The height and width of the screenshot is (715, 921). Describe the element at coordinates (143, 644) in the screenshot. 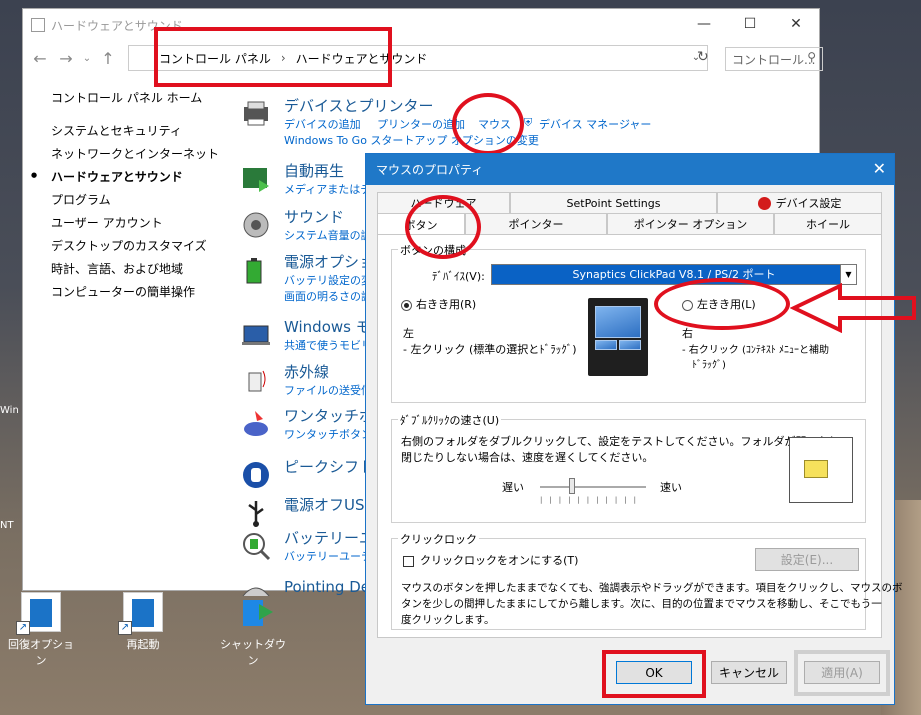

I see `desktop-icon-label: 再起動` at that location.